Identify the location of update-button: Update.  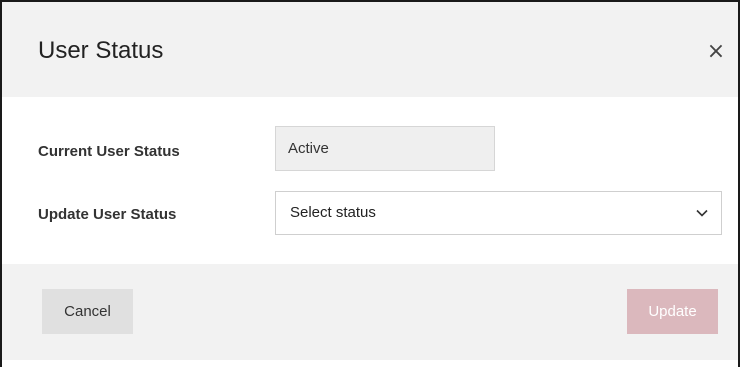
(672, 311).